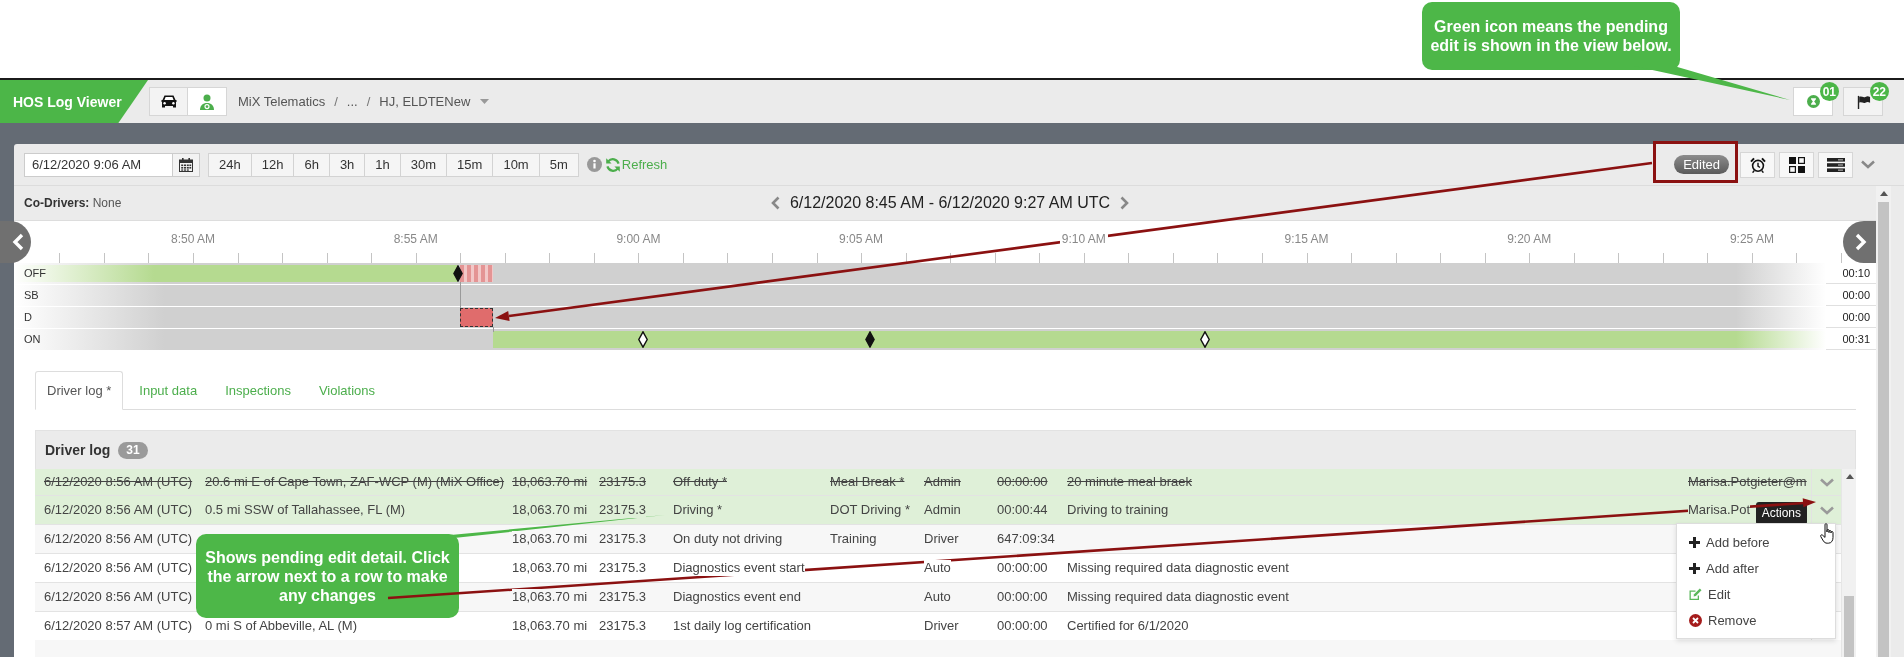 This screenshot has width=1904, height=657. I want to click on table-cell: 0.5 mi SSW of Tallahassee, FL (M), so click(305, 510).